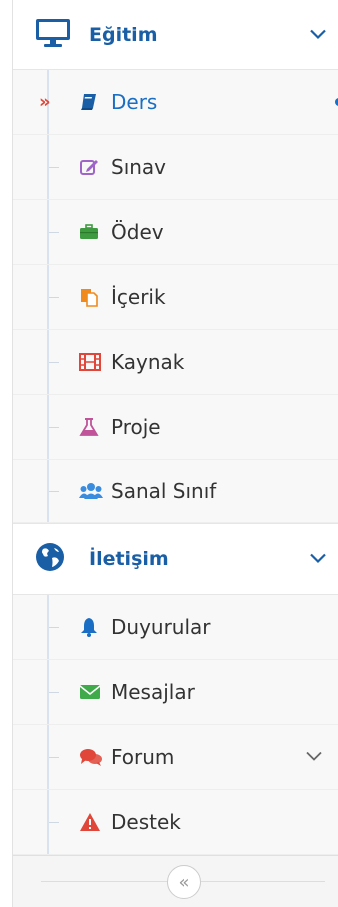 This screenshot has width=338, height=907. I want to click on menu-group-egitim: Eğitim, so click(175, 35).